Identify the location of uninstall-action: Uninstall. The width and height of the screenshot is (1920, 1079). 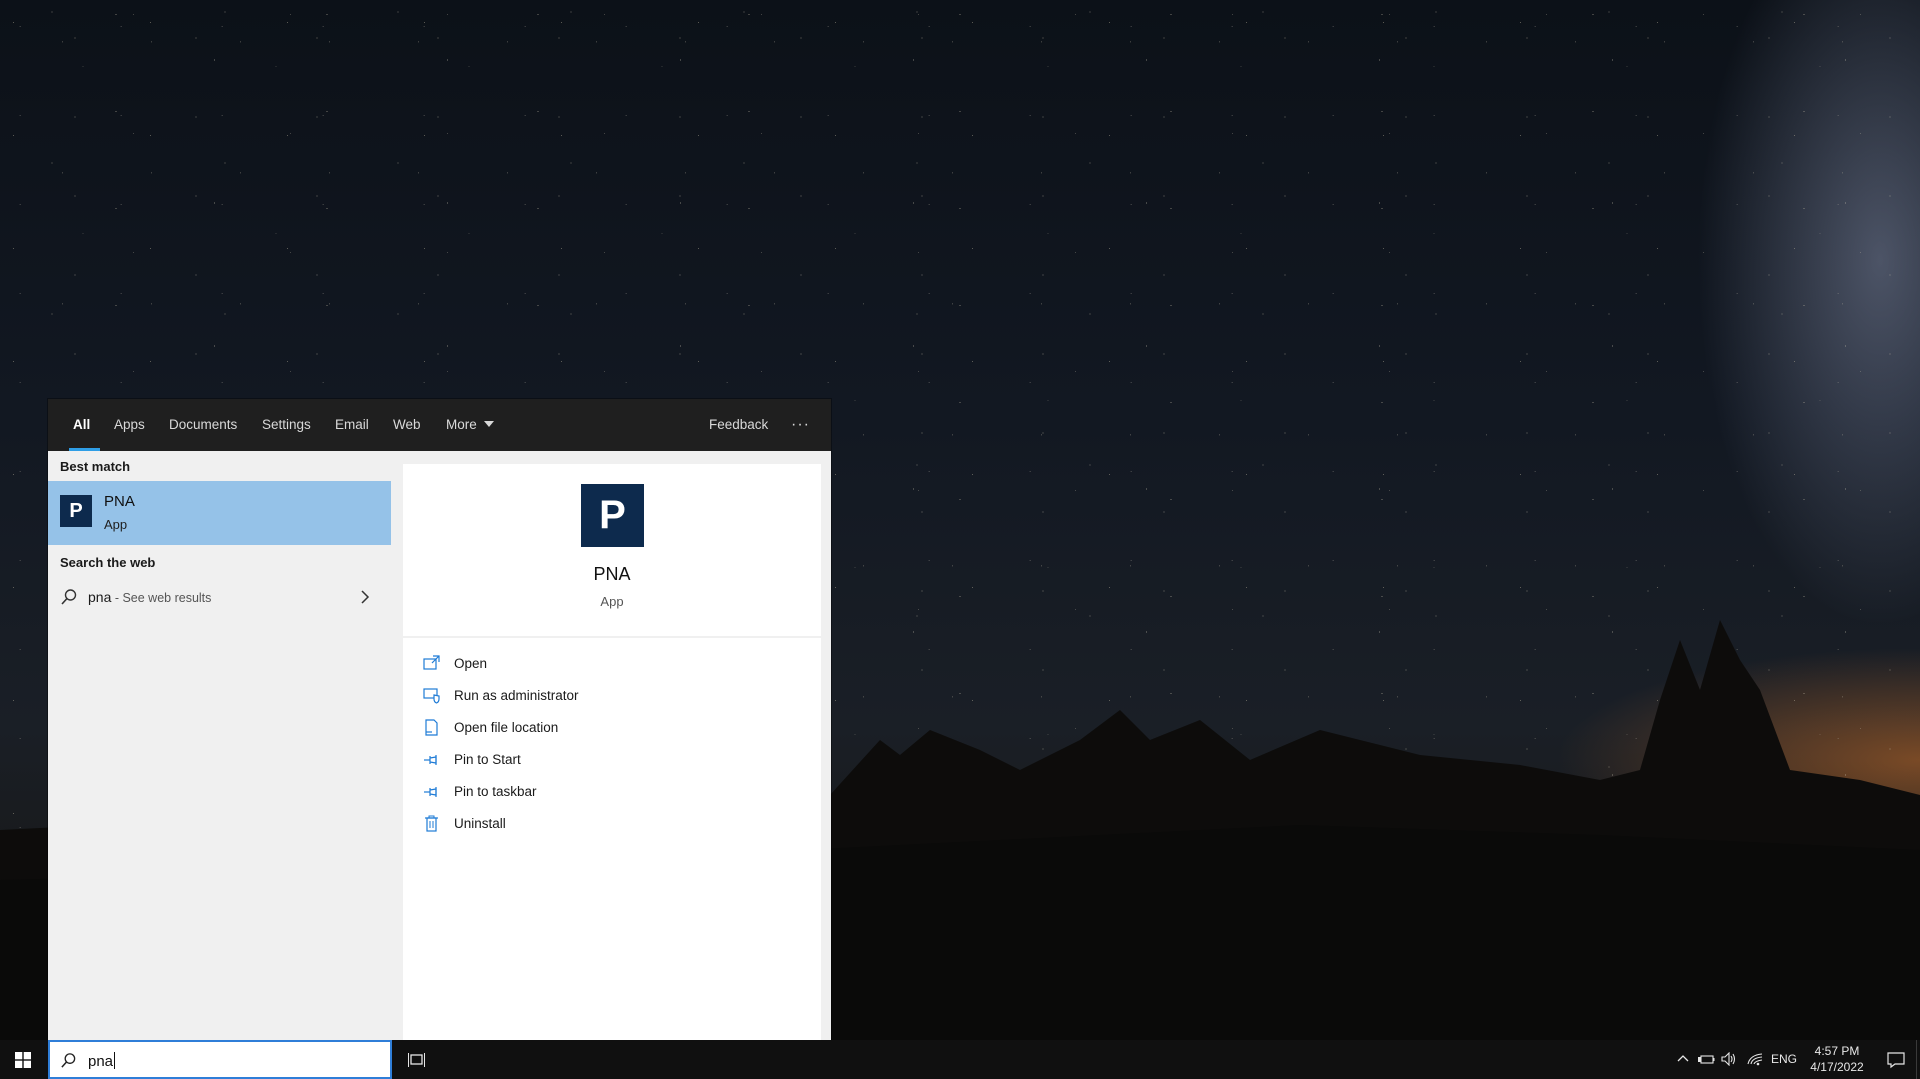
(612, 824).